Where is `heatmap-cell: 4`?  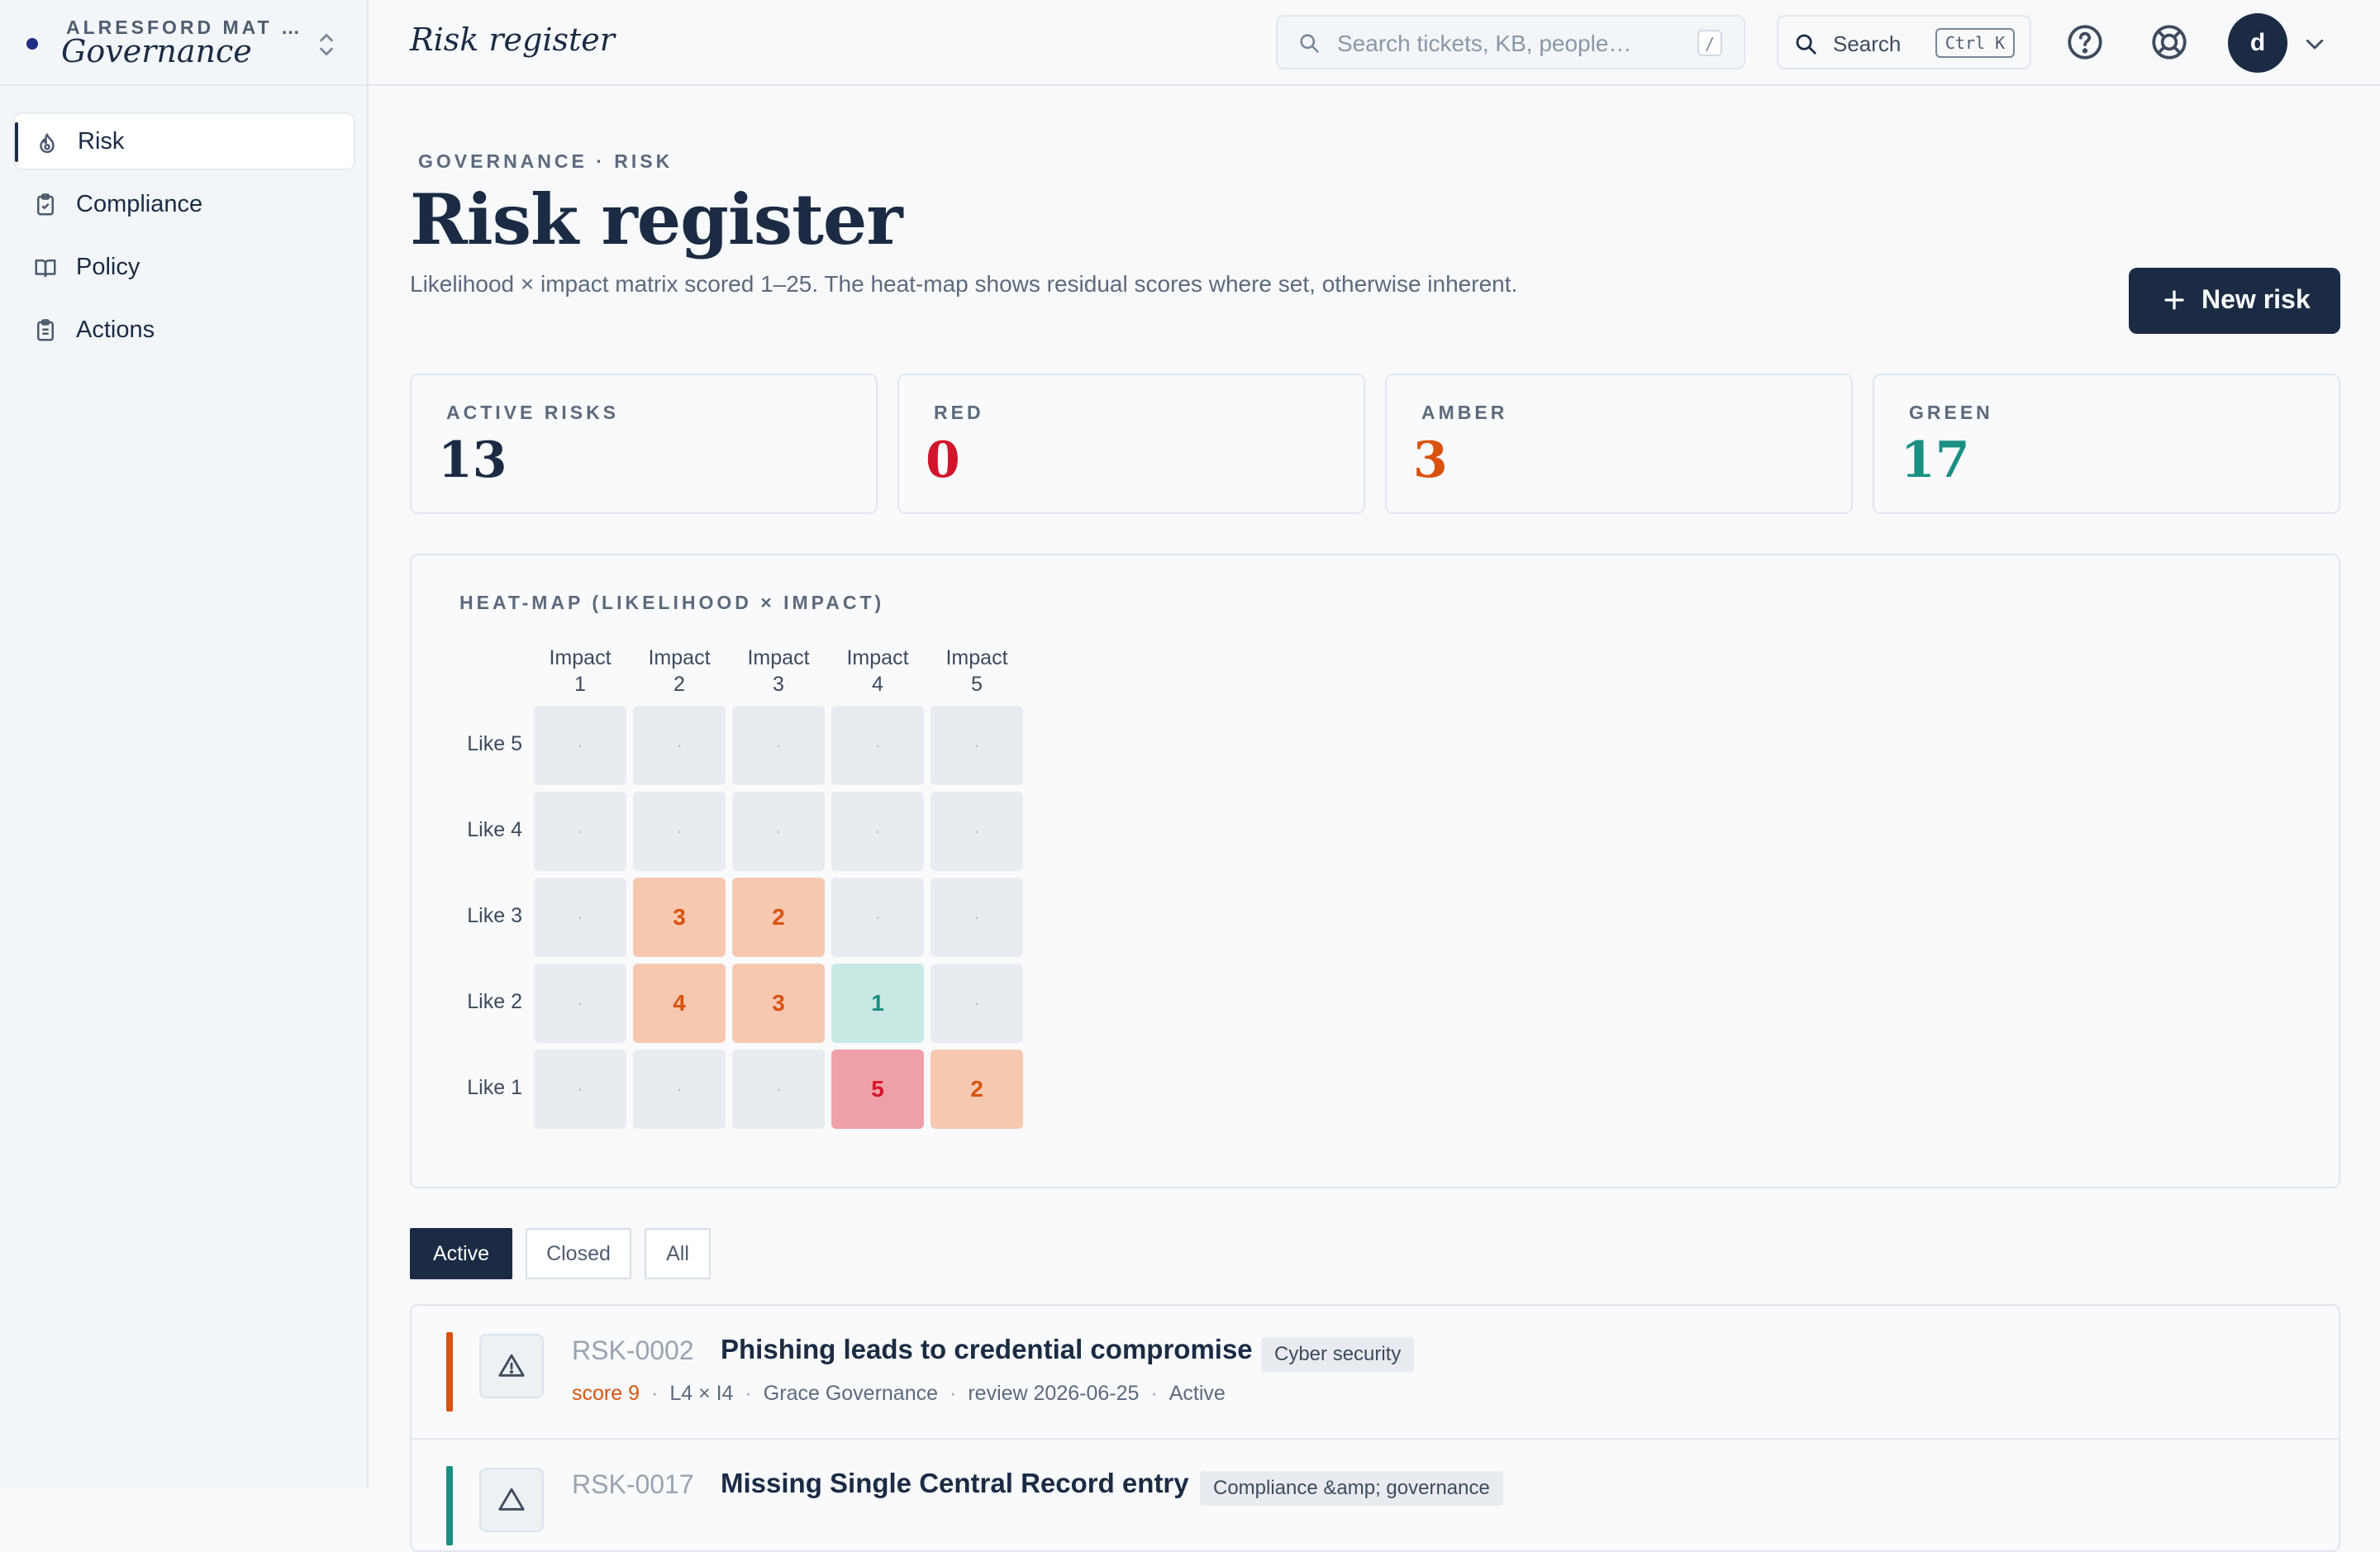 heatmap-cell: 4 is located at coordinates (679, 1003).